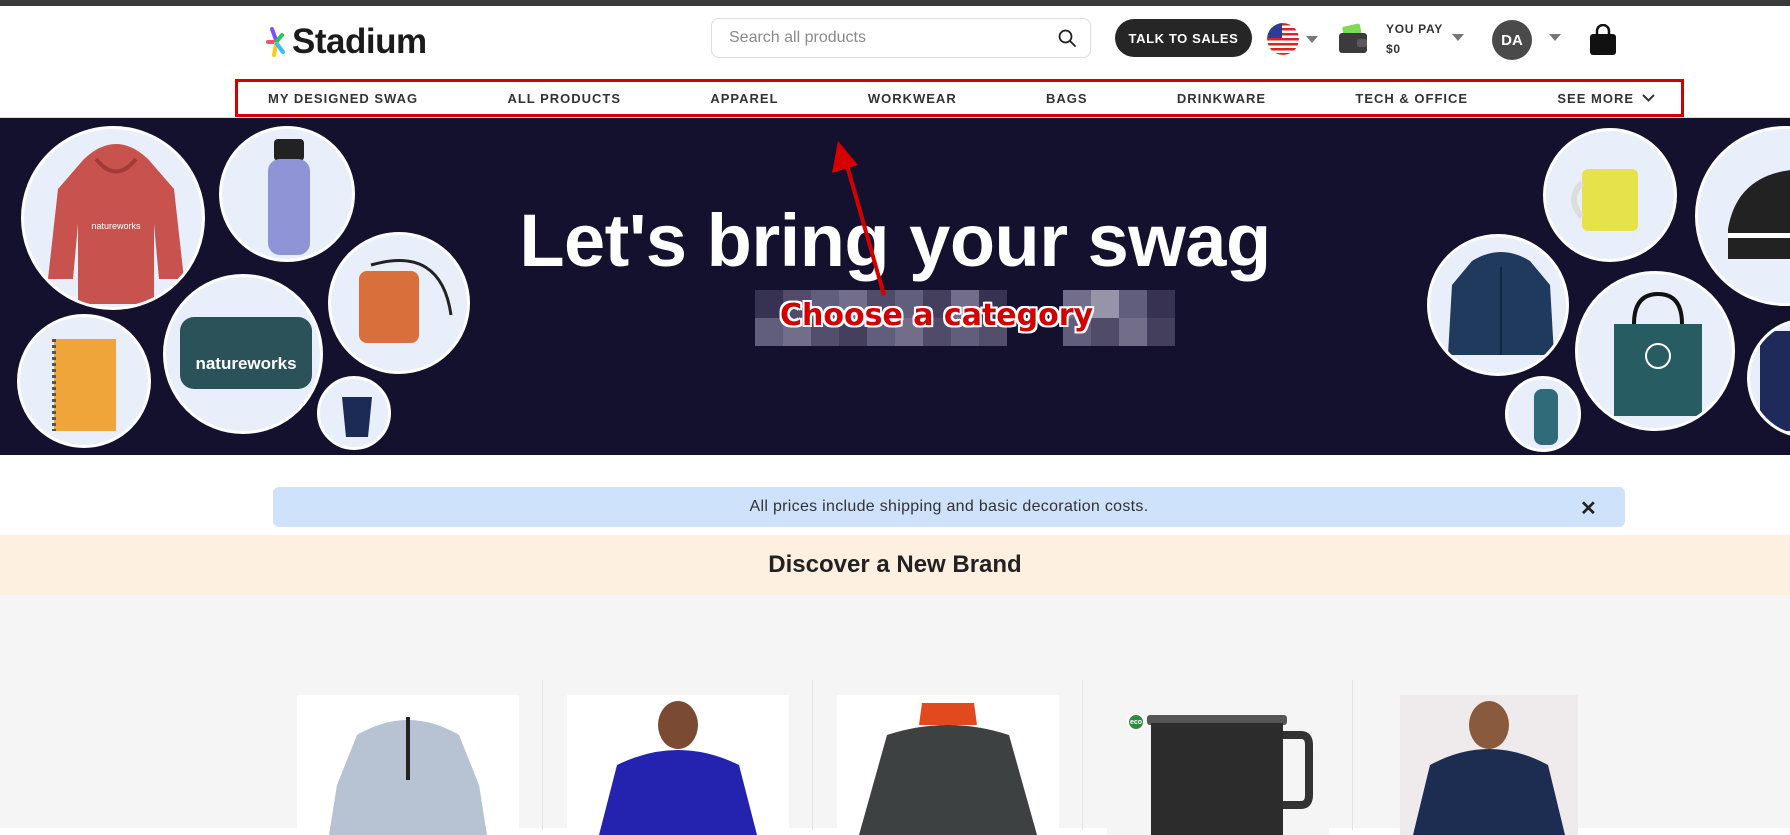 The width and height of the screenshot is (1790, 835). Describe the element at coordinates (1489, 768) in the screenshot. I see `navy-hoodie-image` at that location.